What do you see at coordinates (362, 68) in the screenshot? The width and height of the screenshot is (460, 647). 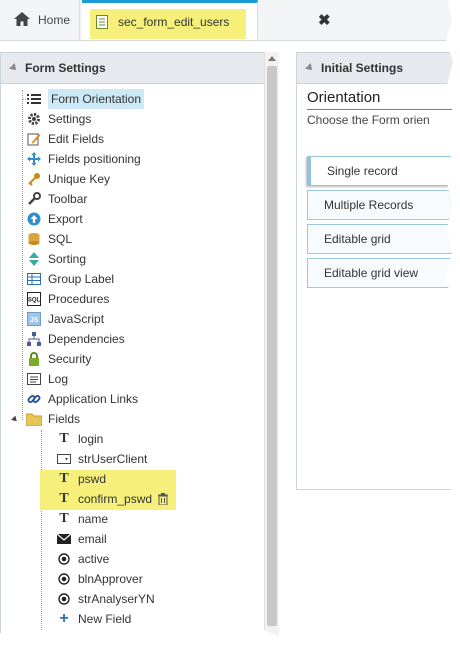 I see `initial-settings-title: Initial Settings` at bounding box center [362, 68].